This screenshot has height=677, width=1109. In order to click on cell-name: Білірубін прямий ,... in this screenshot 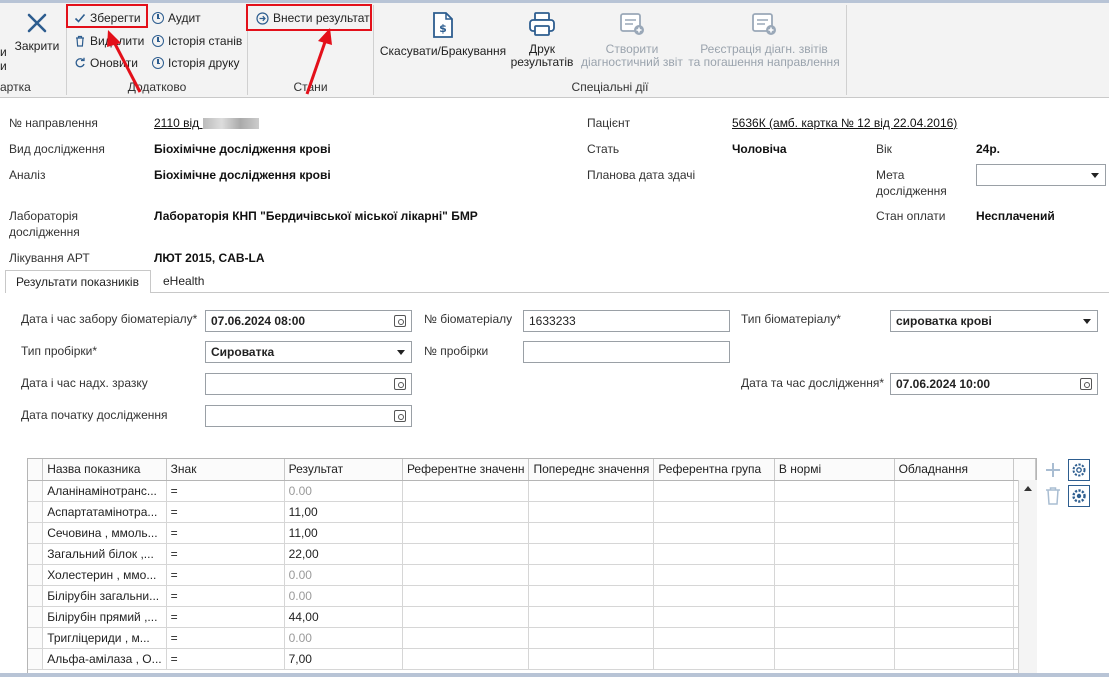, I will do `click(104, 617)`.